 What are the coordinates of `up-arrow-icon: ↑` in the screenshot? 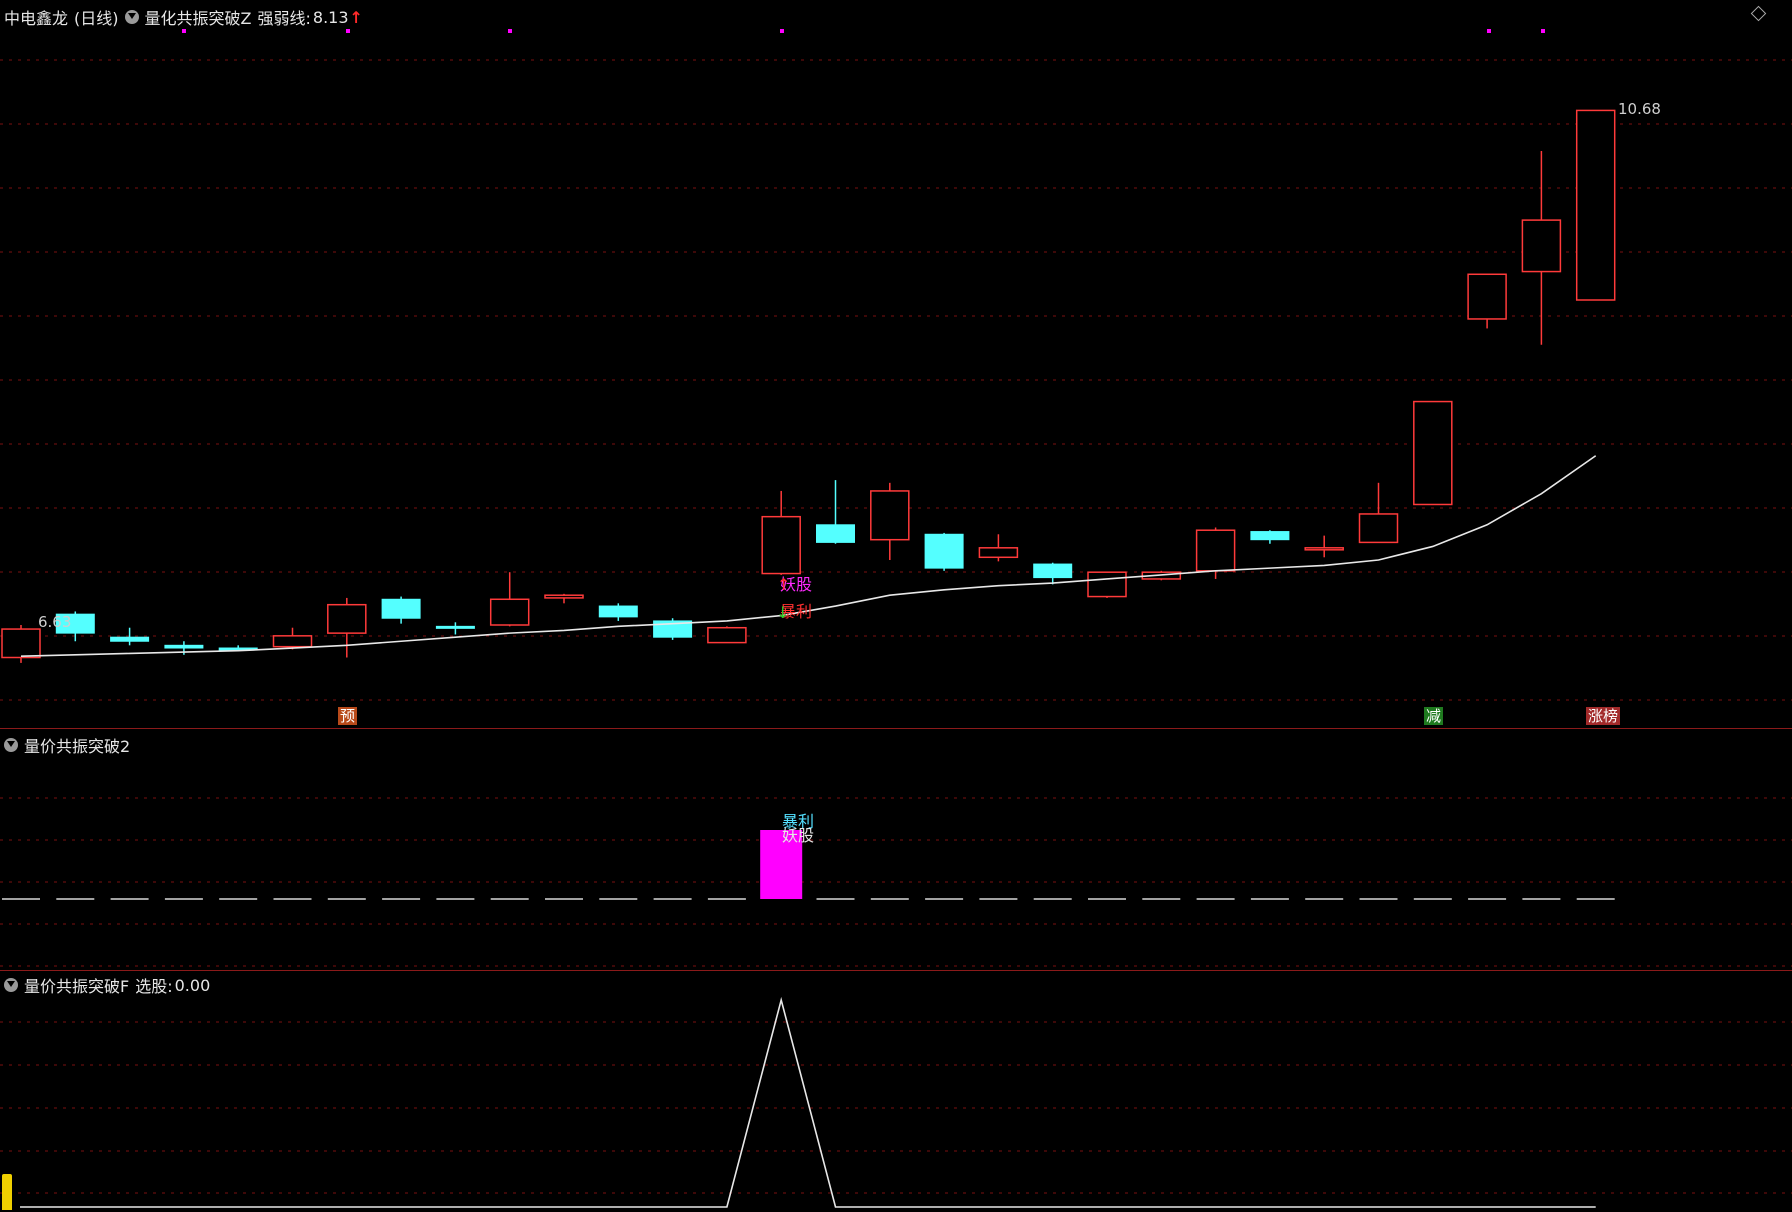 It's located at (356, 17).